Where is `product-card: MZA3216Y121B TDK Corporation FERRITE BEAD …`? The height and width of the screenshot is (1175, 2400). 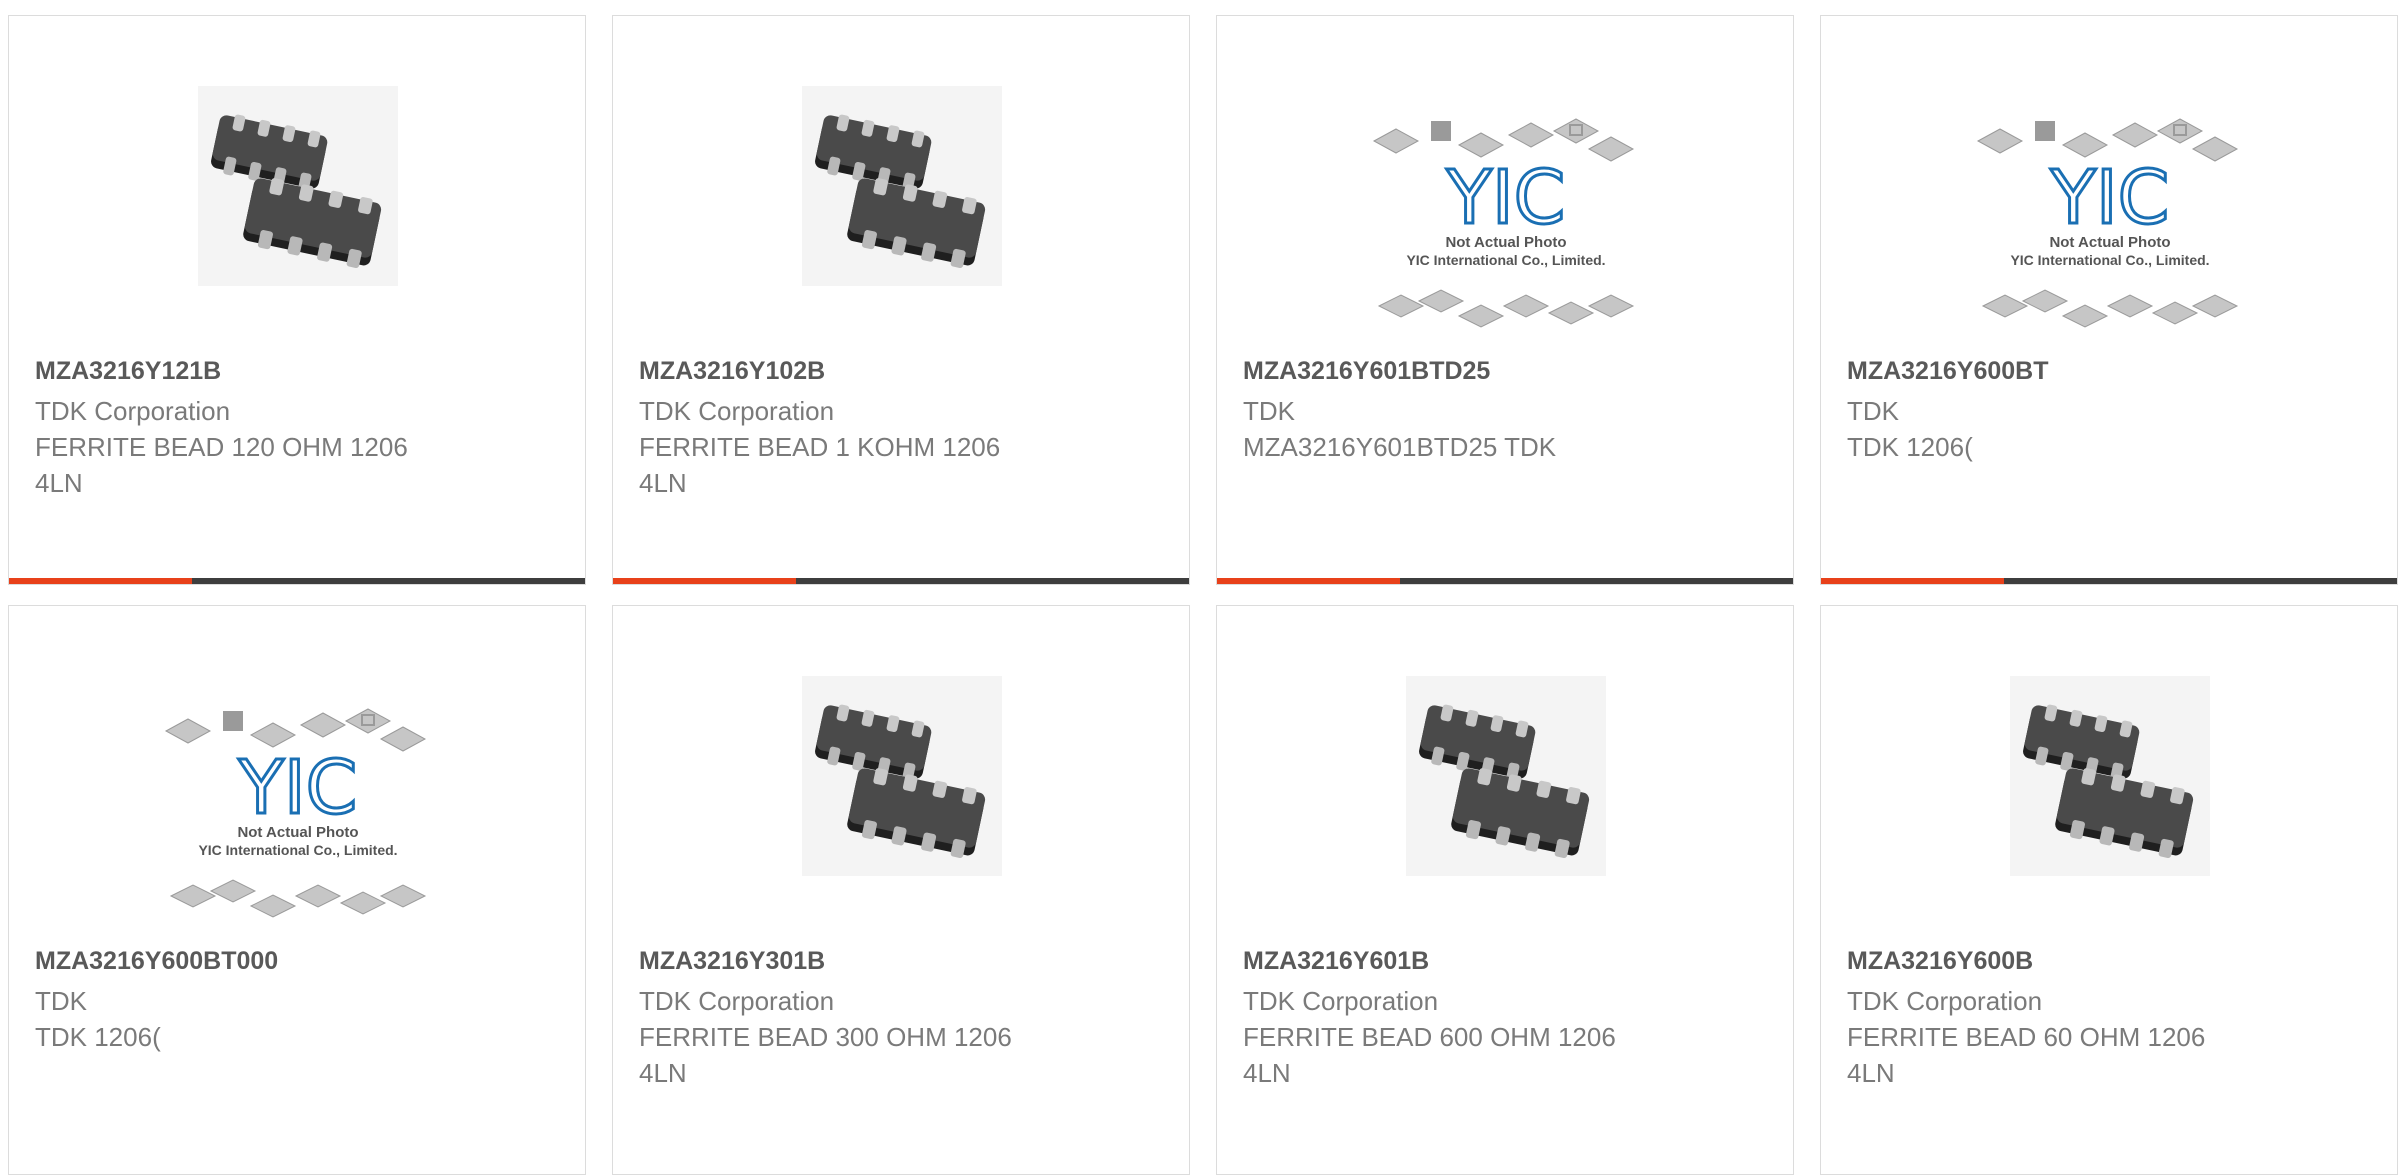
product-card: MZA3216Y121B TDK Corporation FERRITE BEAD … is located at coordinates (297, 300).